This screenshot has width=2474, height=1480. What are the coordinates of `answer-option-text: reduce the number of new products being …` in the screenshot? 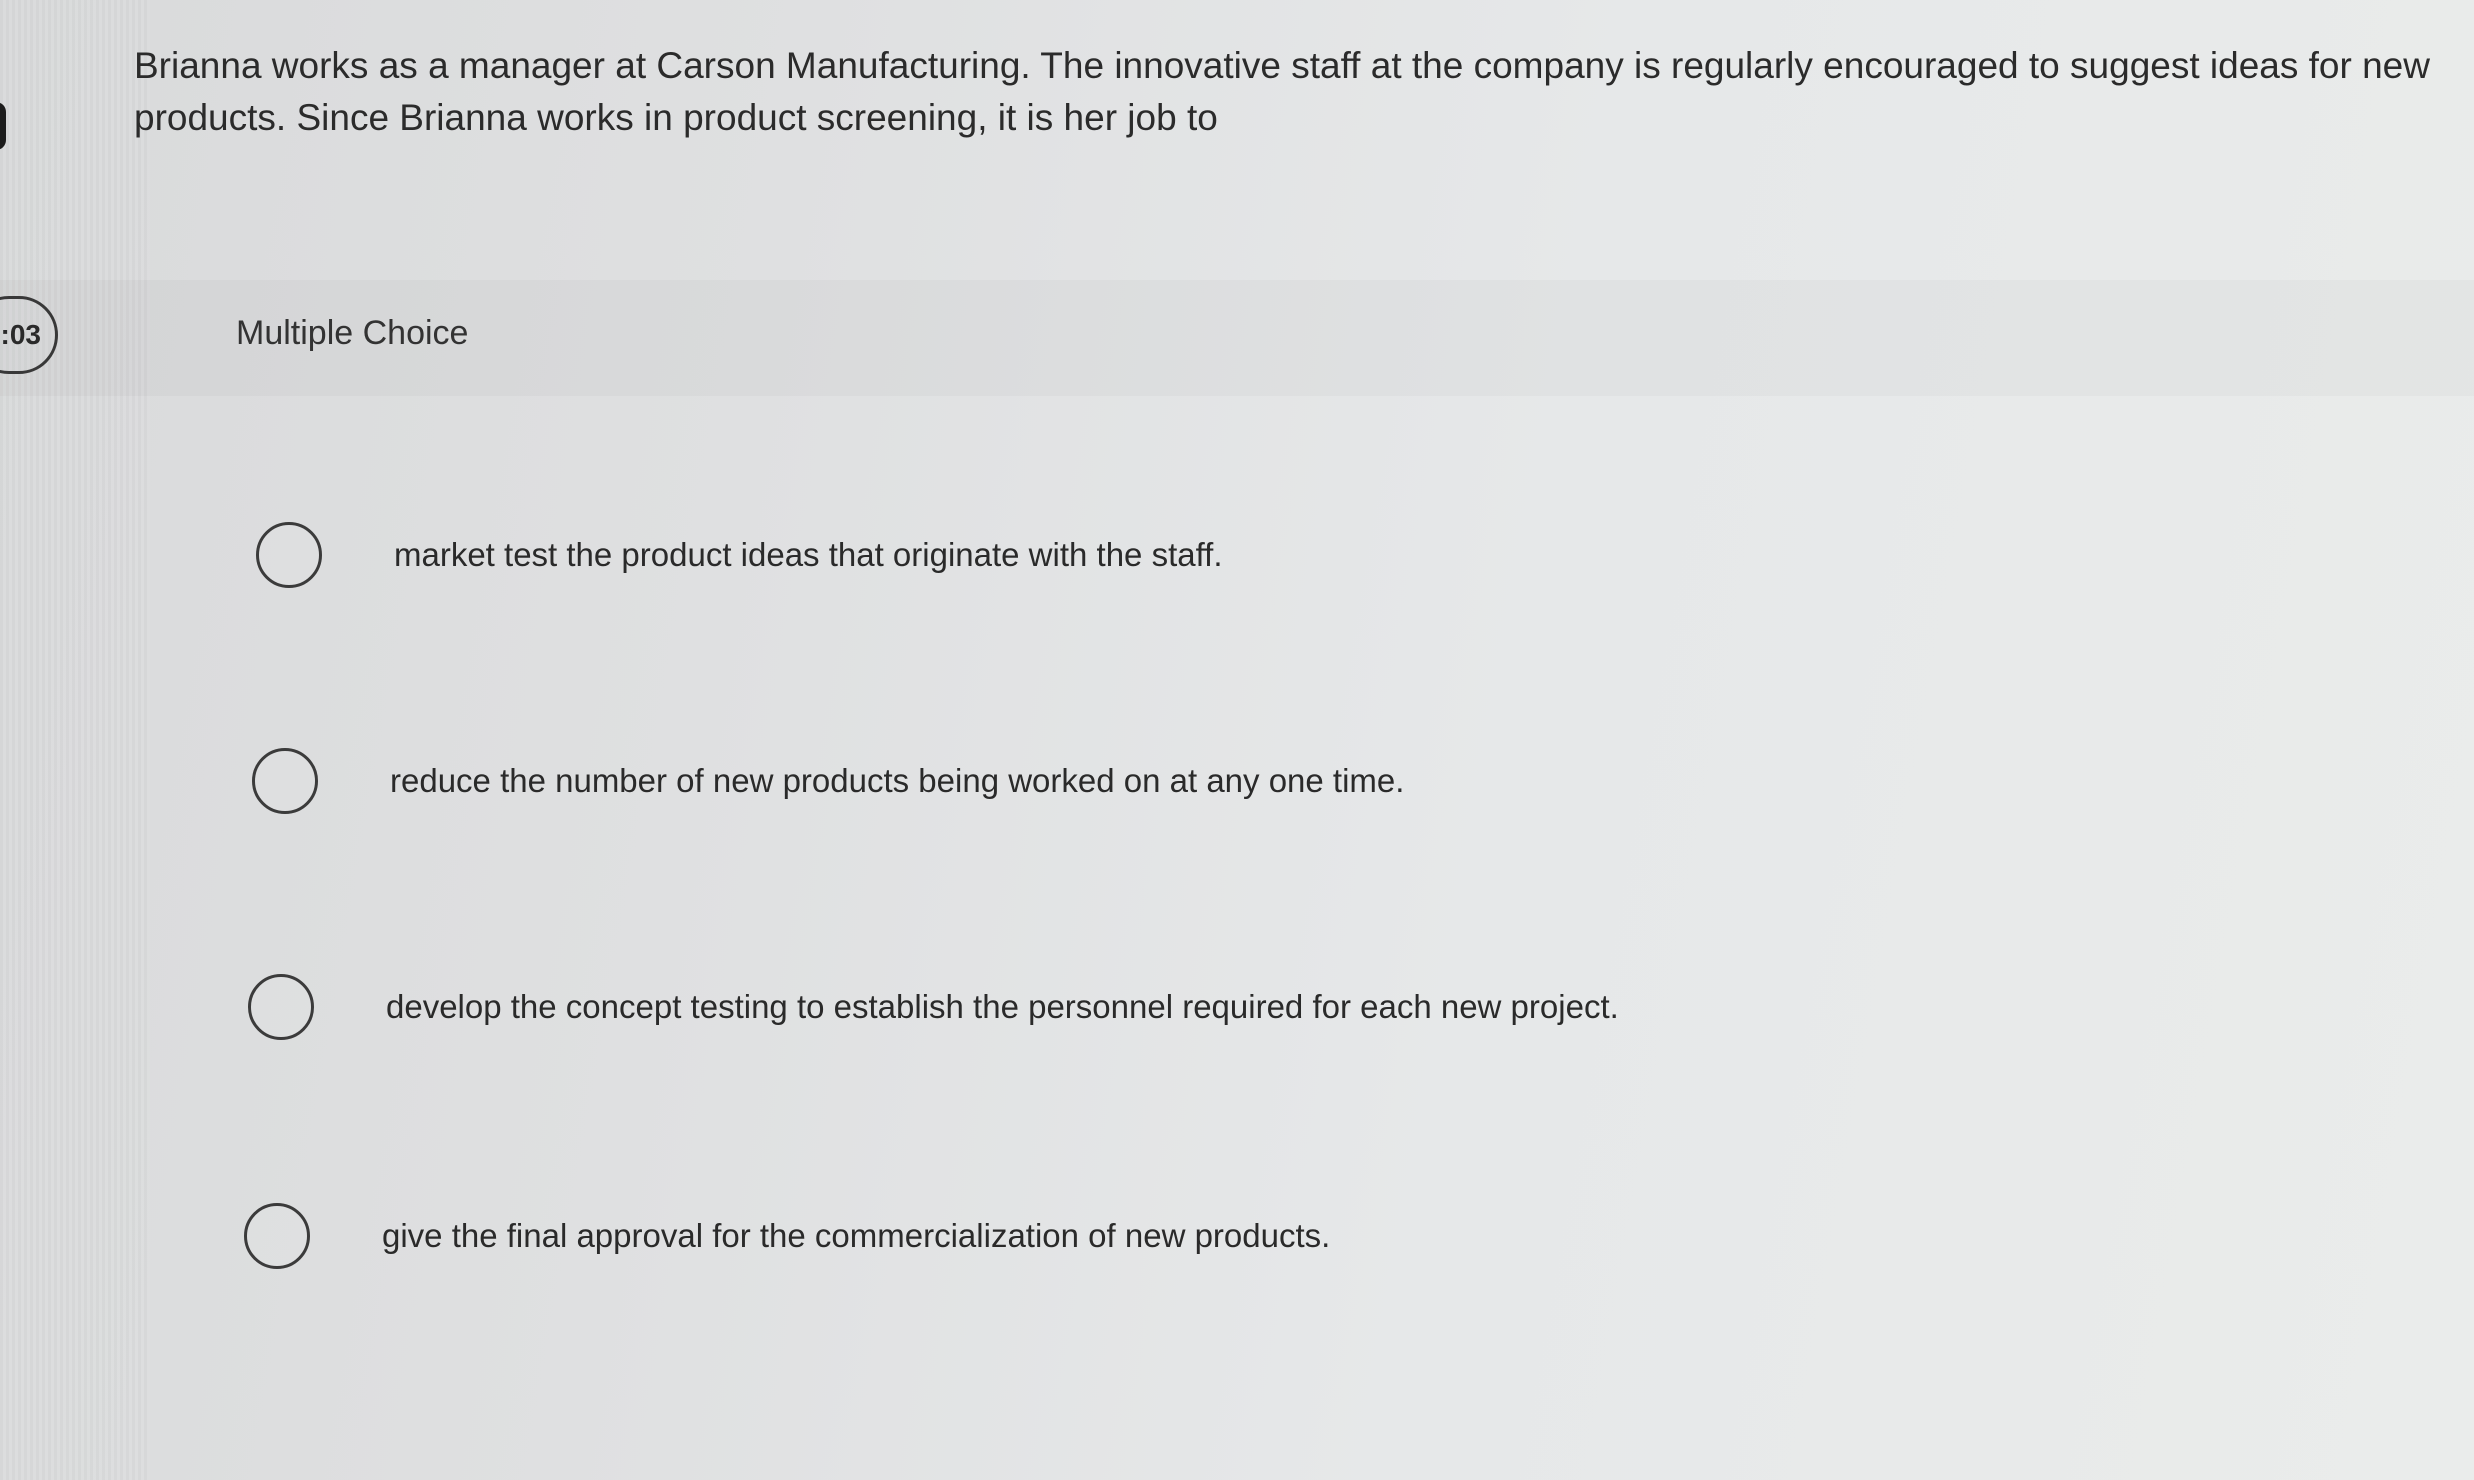 It's located at (897, 781).